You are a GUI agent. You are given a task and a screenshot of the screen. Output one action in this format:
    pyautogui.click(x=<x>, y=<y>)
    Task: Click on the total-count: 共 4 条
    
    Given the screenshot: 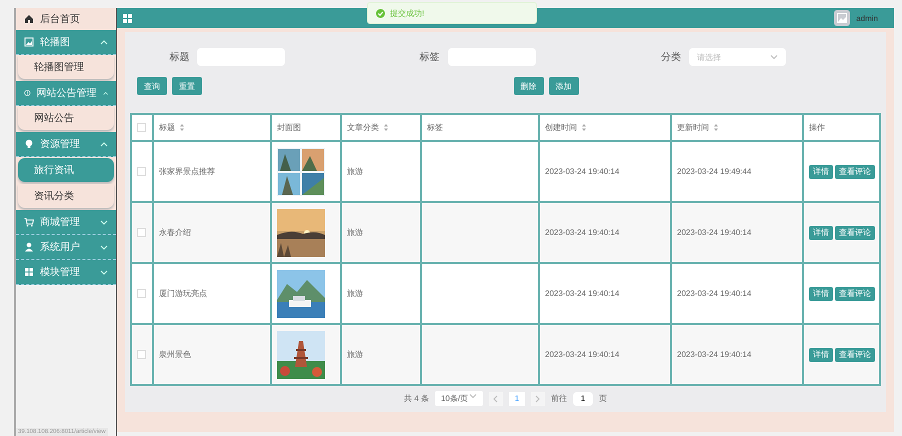 What is the action you would take?
    pyautogui.click(x=416, y=398)
    